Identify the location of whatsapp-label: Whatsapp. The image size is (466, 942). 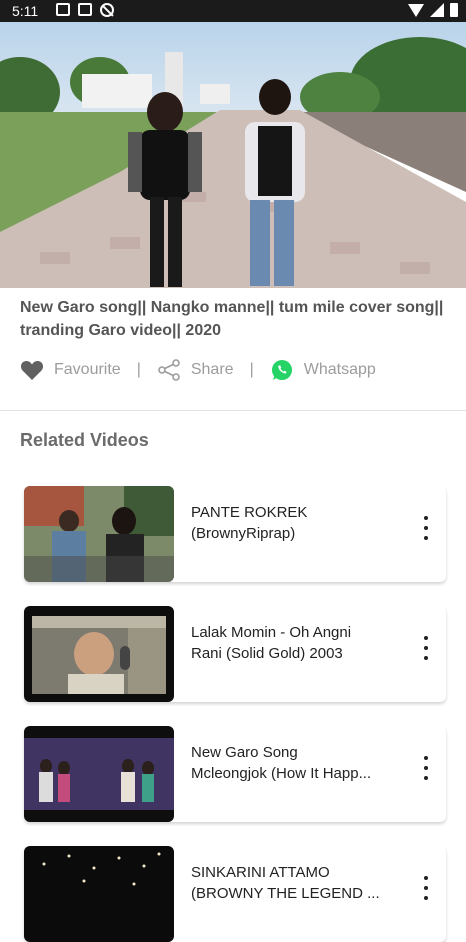
(339, 369).